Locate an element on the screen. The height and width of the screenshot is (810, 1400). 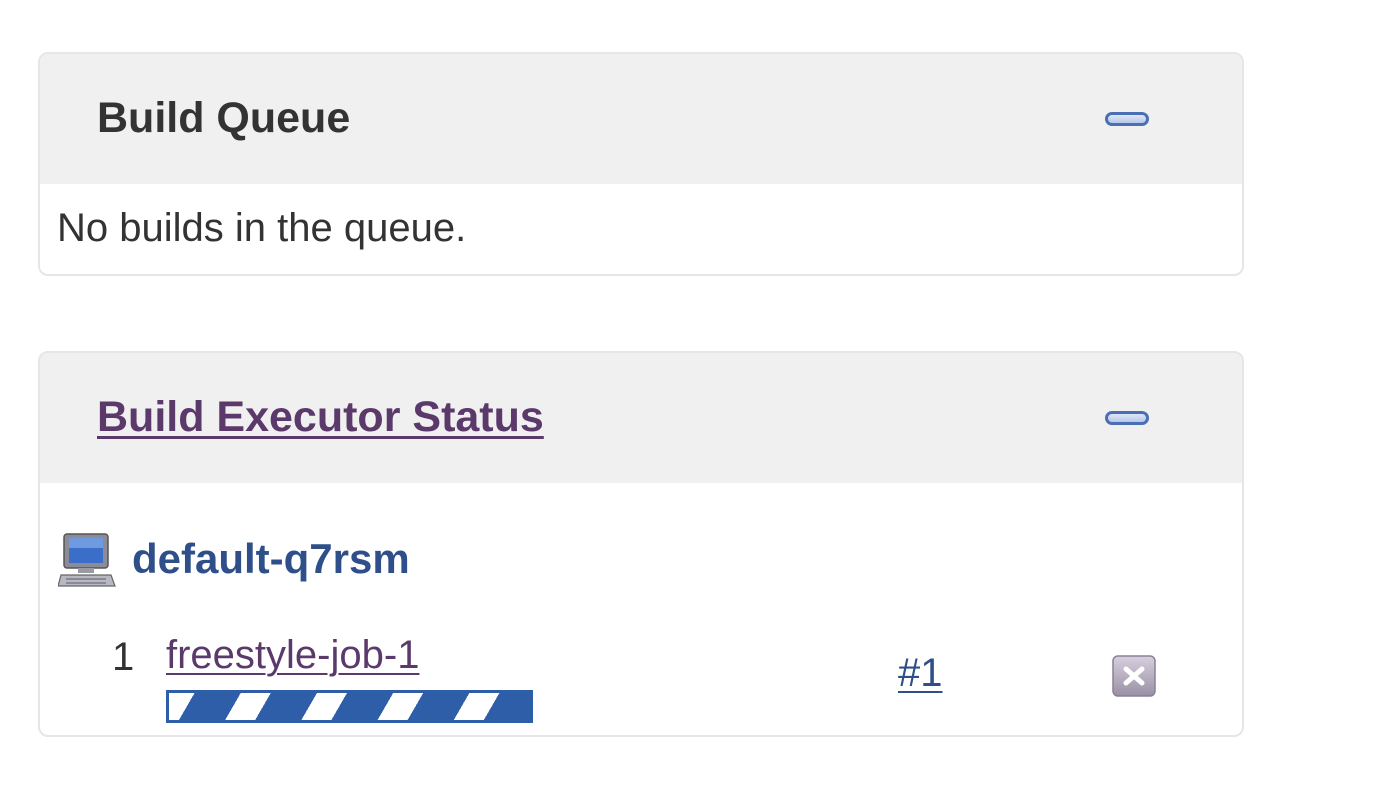
computer-icon is located at coordinates (87, 560).